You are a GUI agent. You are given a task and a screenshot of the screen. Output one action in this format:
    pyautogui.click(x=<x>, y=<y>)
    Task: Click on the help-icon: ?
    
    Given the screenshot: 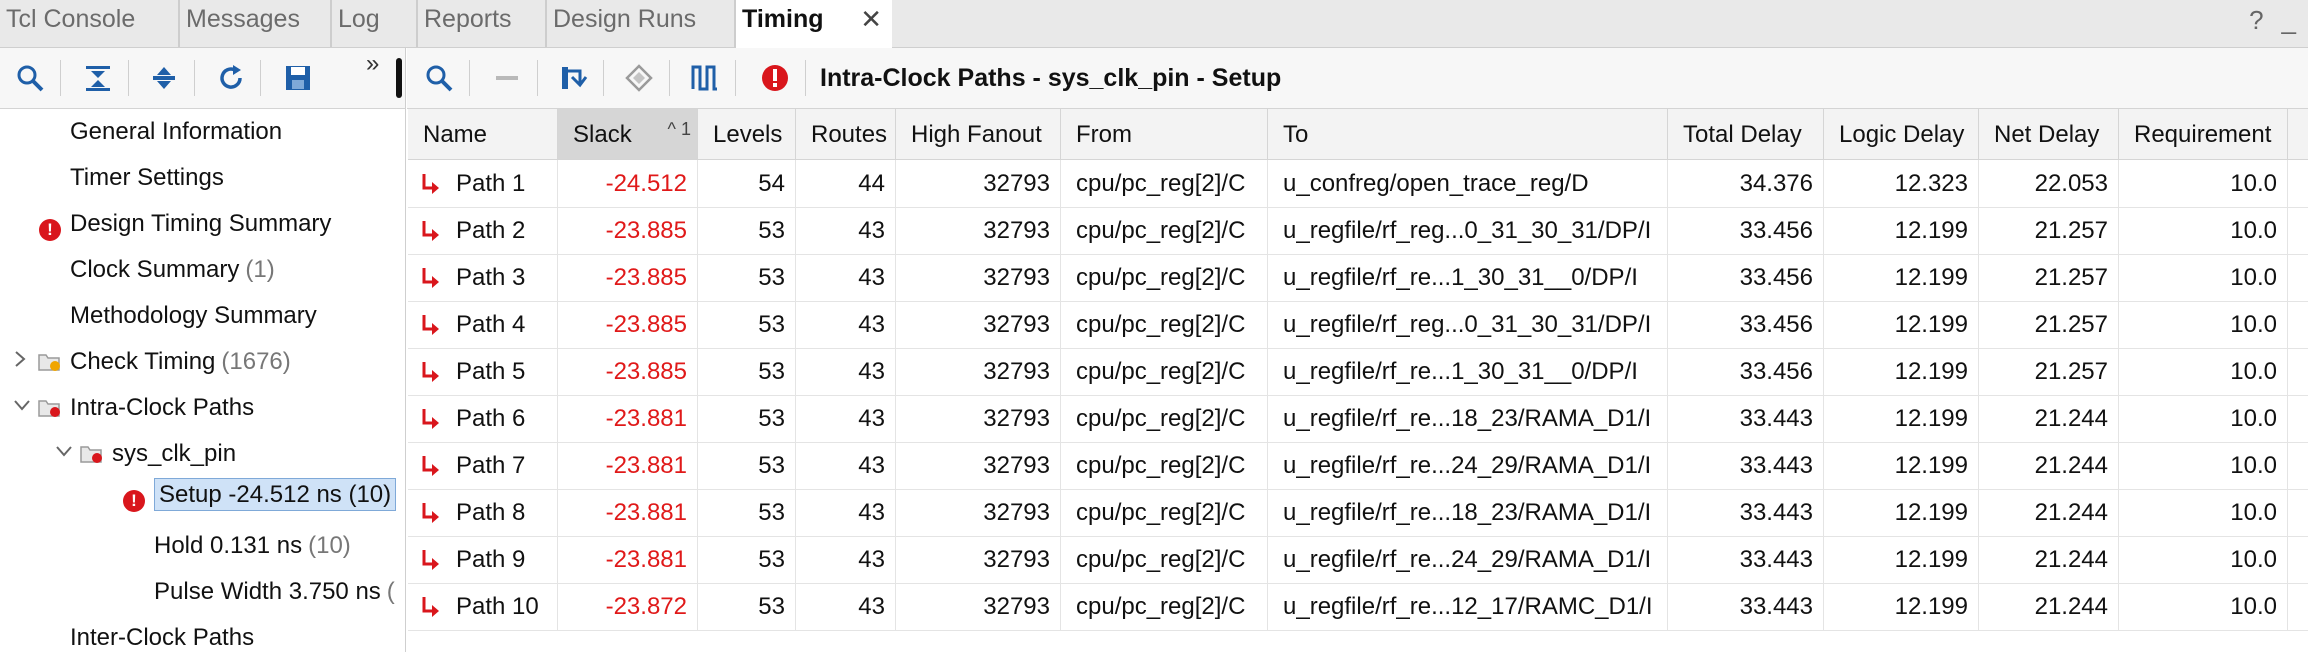 What is the action you would take?
    pyautogui.click(x=2256, y=20)
    